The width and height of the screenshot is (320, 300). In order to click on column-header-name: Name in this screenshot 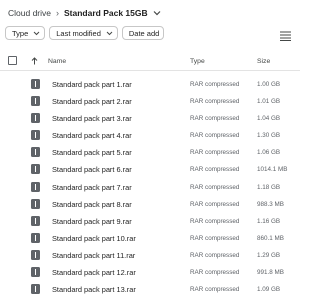, I will do `click(57, 61)`.